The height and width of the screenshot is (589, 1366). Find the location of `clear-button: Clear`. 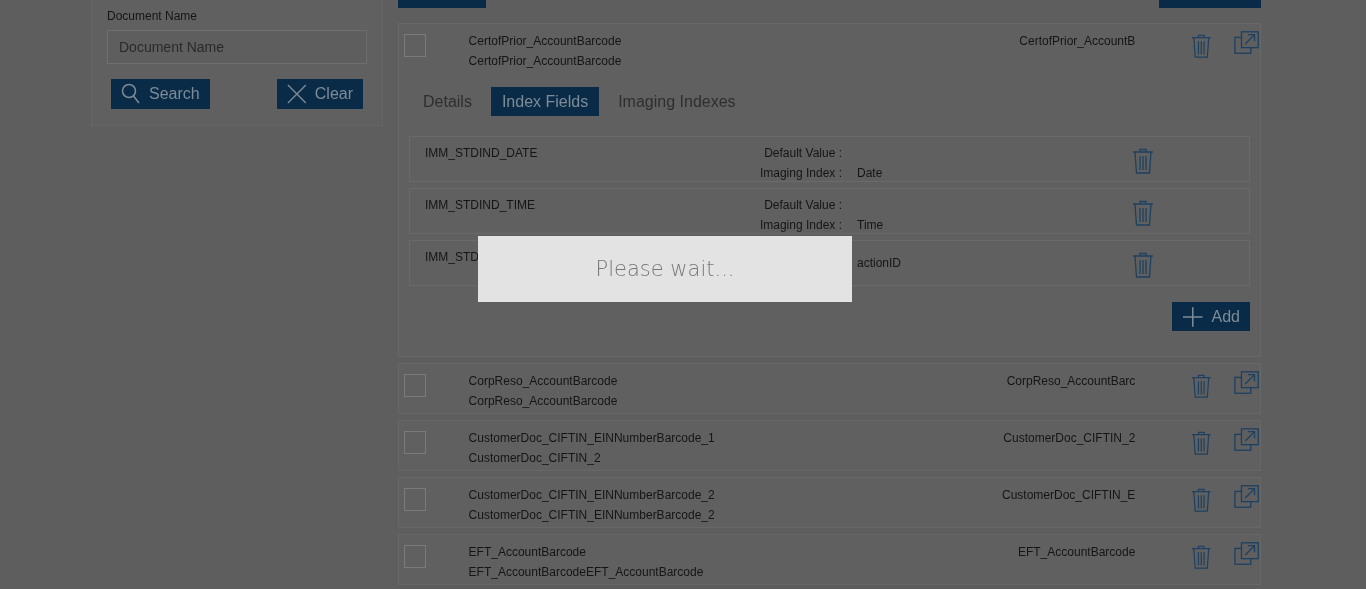

clear-button: Clear is located at coordinates (320, 94).